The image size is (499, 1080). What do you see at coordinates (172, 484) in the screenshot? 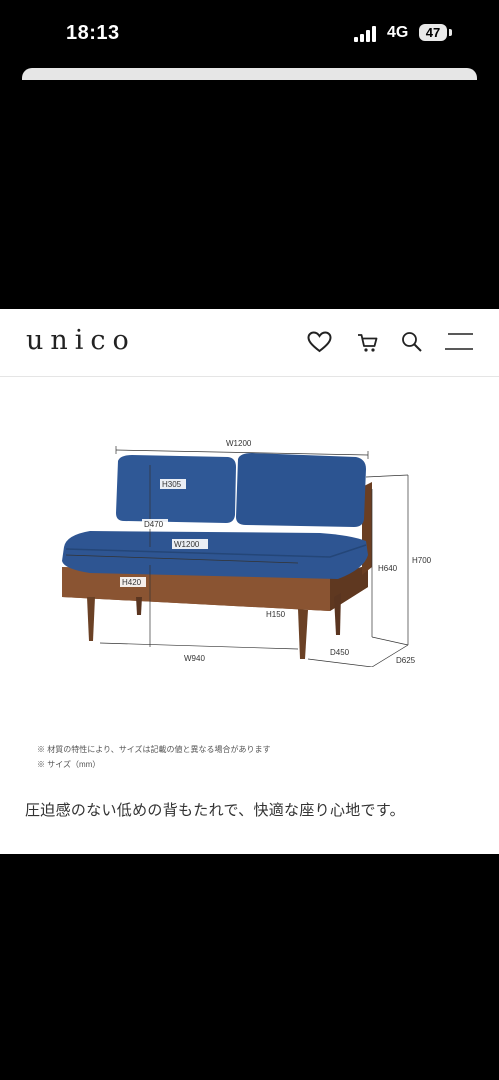
I see `dim-back-height: H305` at bounding box center [172, 484].